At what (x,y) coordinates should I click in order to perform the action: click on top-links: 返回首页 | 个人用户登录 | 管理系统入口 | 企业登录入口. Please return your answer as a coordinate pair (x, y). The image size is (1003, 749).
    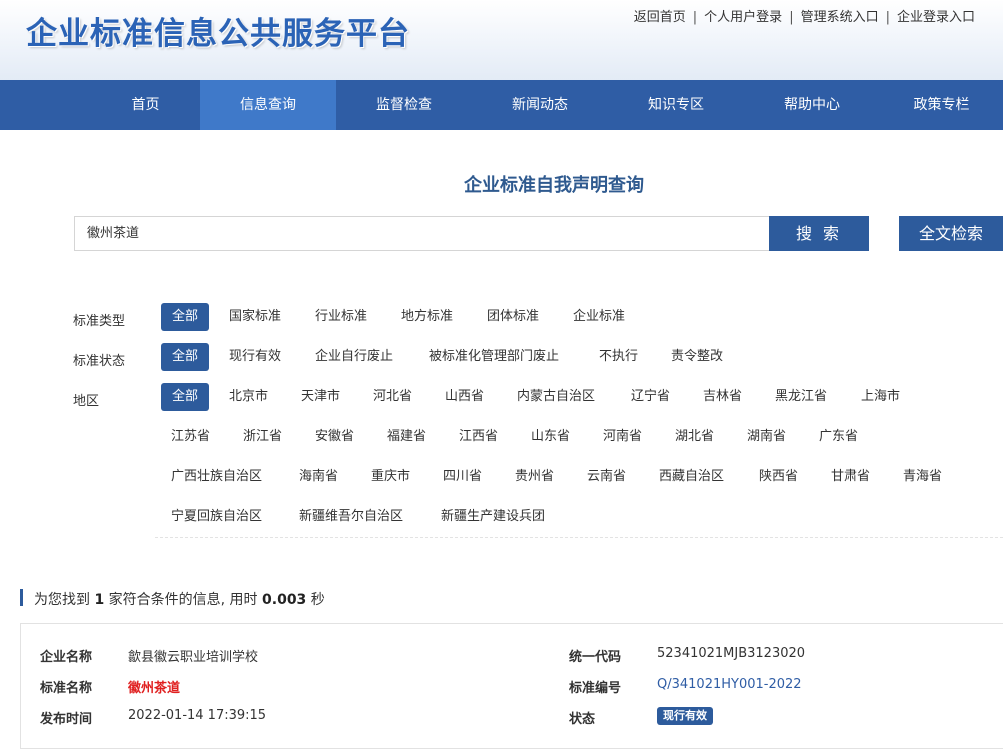
    Looking at the image, I should click on (804, 15).